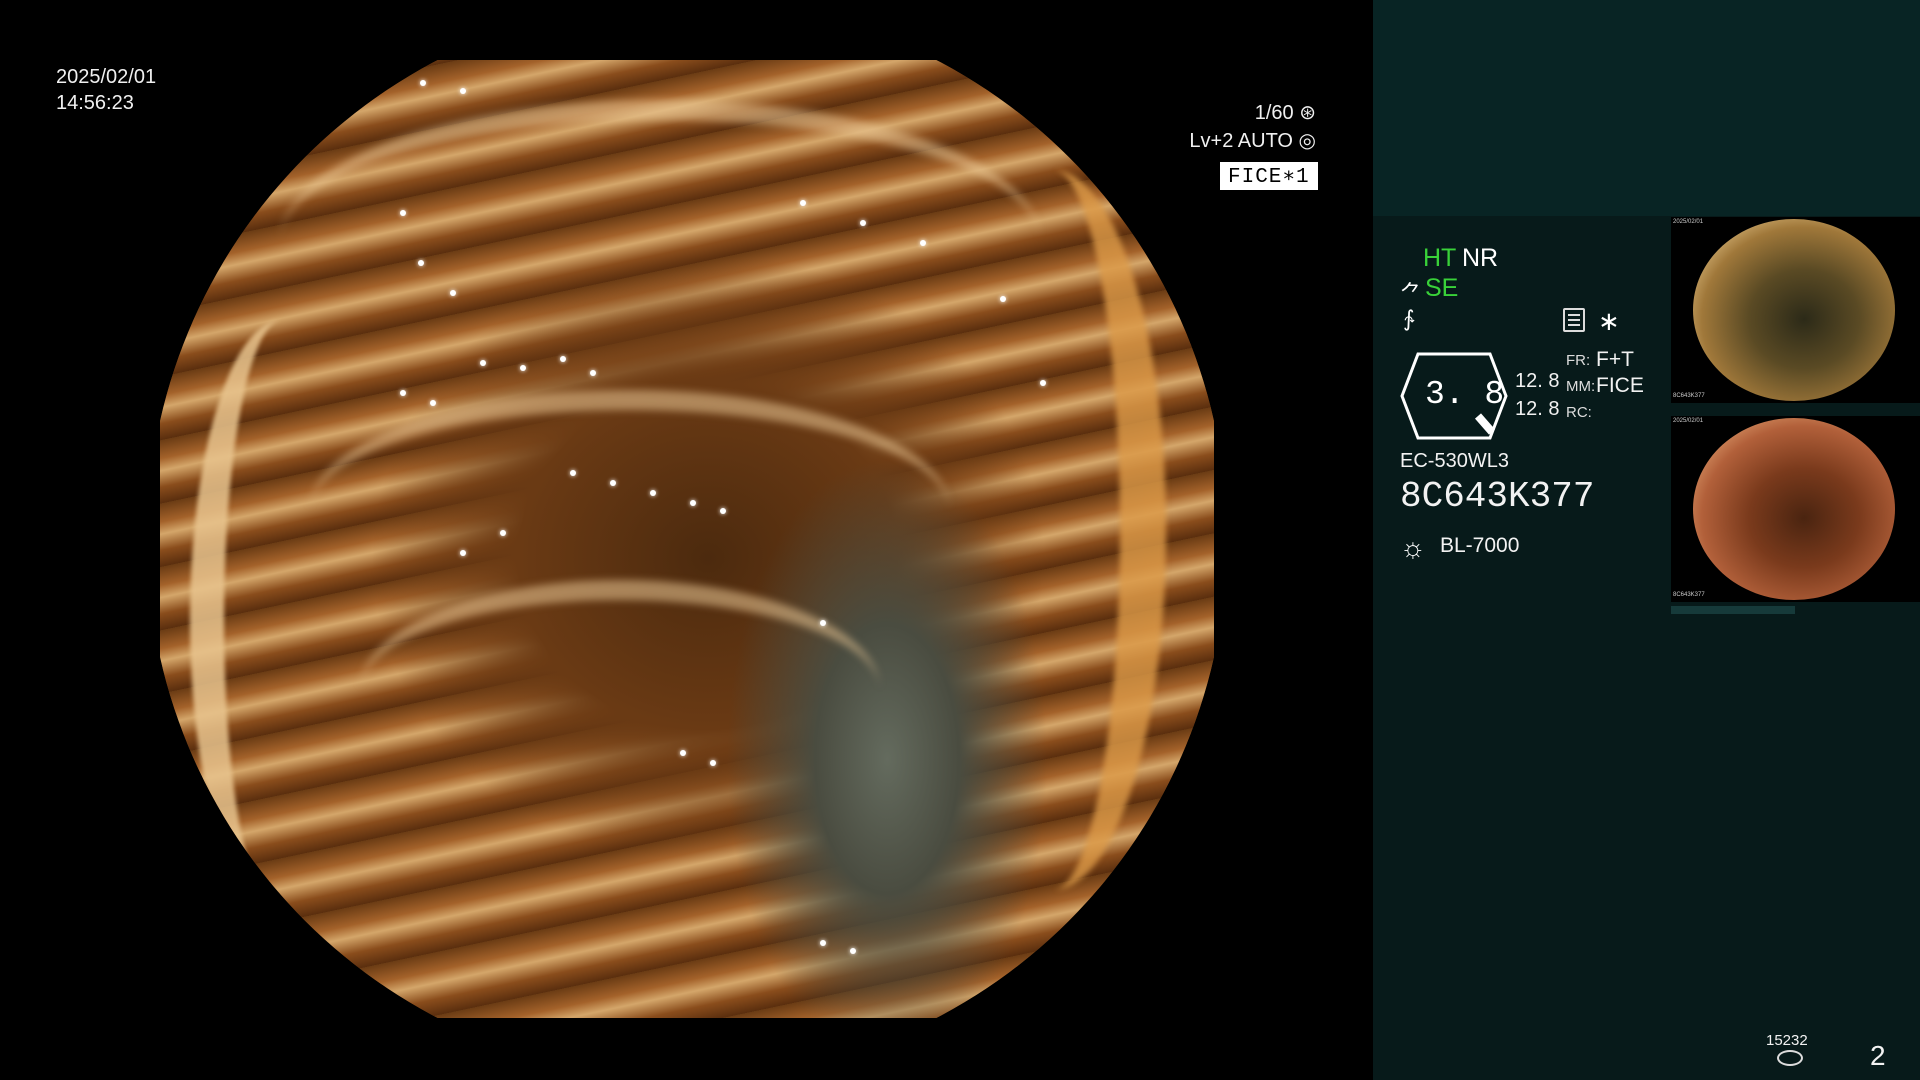 Image resolution: width=1920 pixels, height=1080 pixels. I want to click on fr-label: FR:, so click(1578, 360).